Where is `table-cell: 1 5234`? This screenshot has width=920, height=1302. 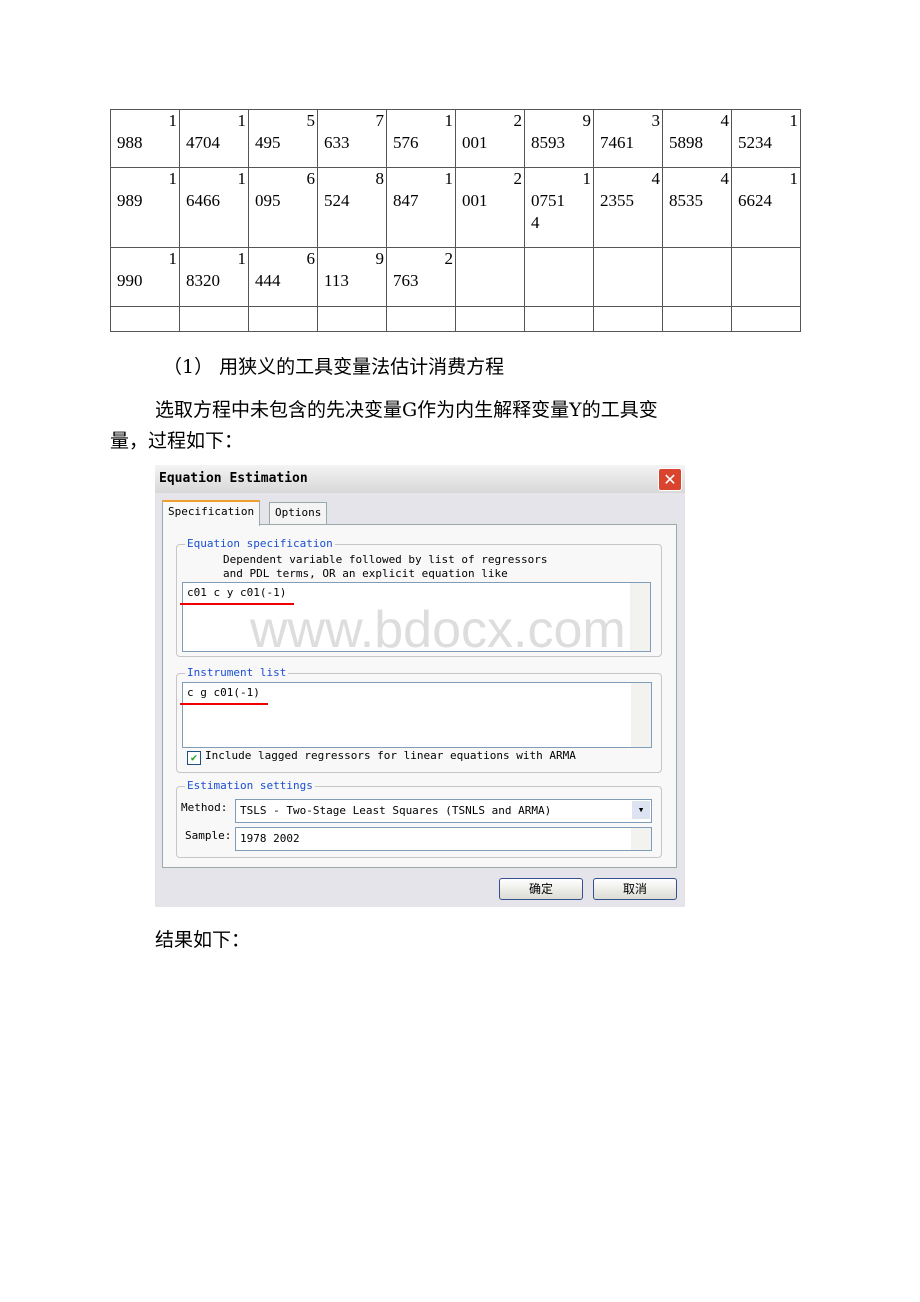
table-cell: 1 5234 is located at coordinates (766, 138).